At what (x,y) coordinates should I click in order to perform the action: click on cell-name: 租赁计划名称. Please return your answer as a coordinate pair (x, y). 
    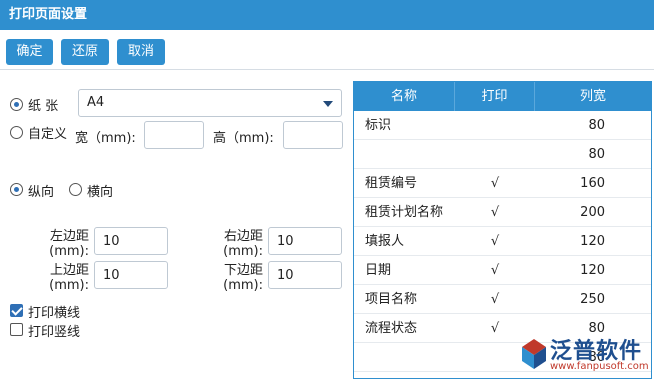
    Looking at the image, I should click on (404, 212).